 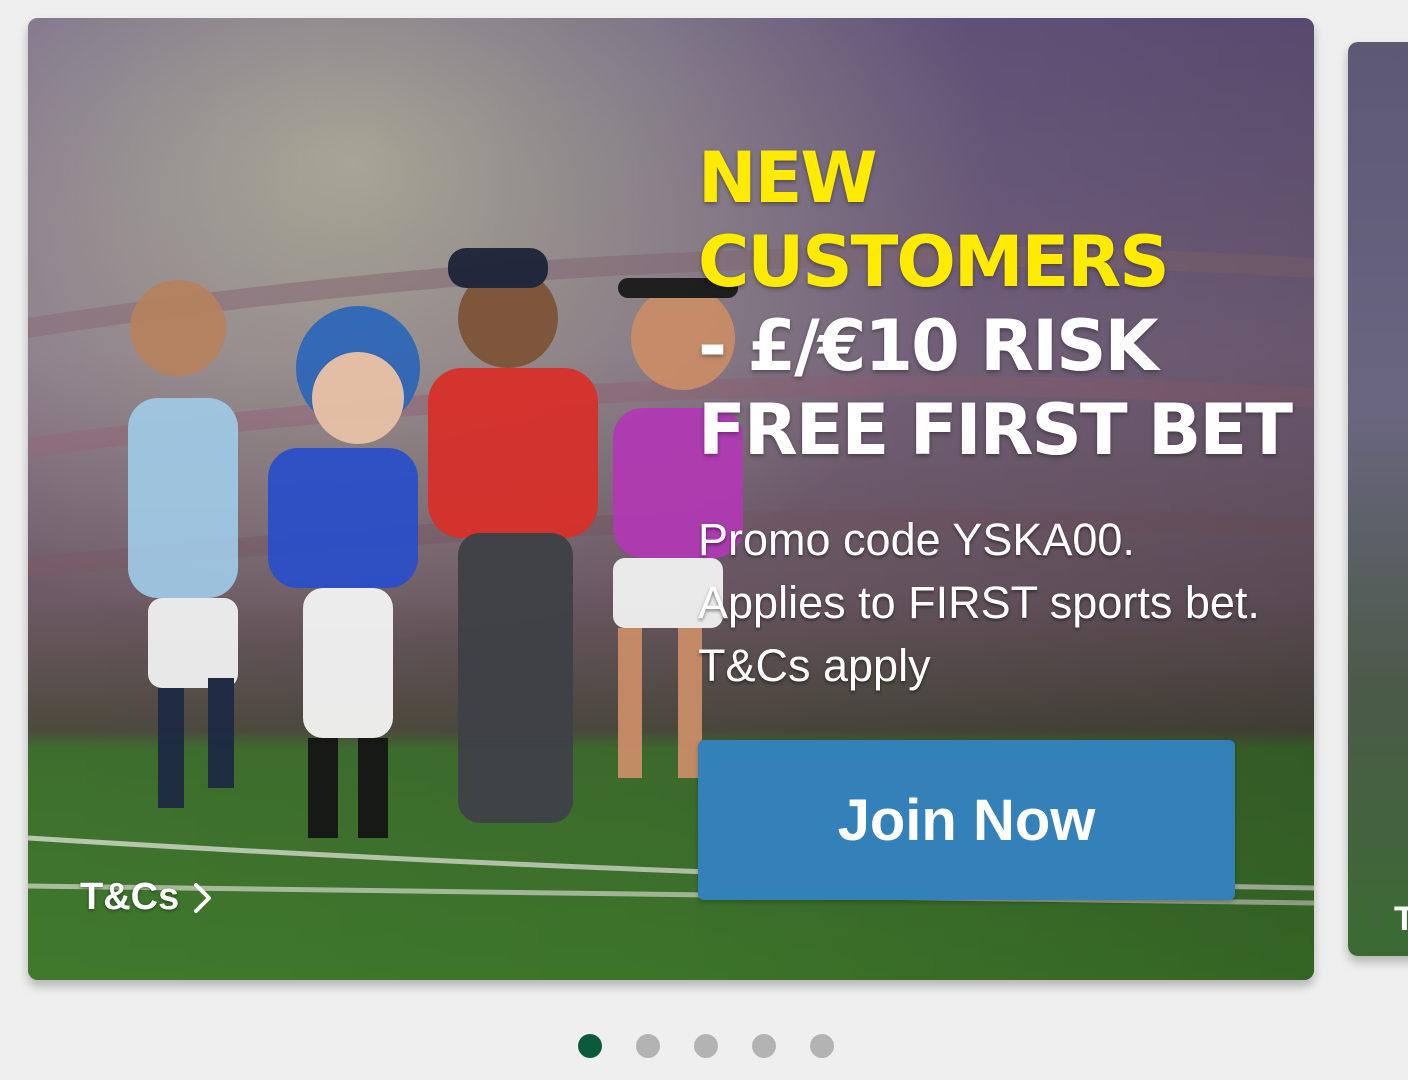 What do you see at coordinates (203, 897) in the screenshot?
I see `chevron-right-icon` at bounding box center [203, 897].